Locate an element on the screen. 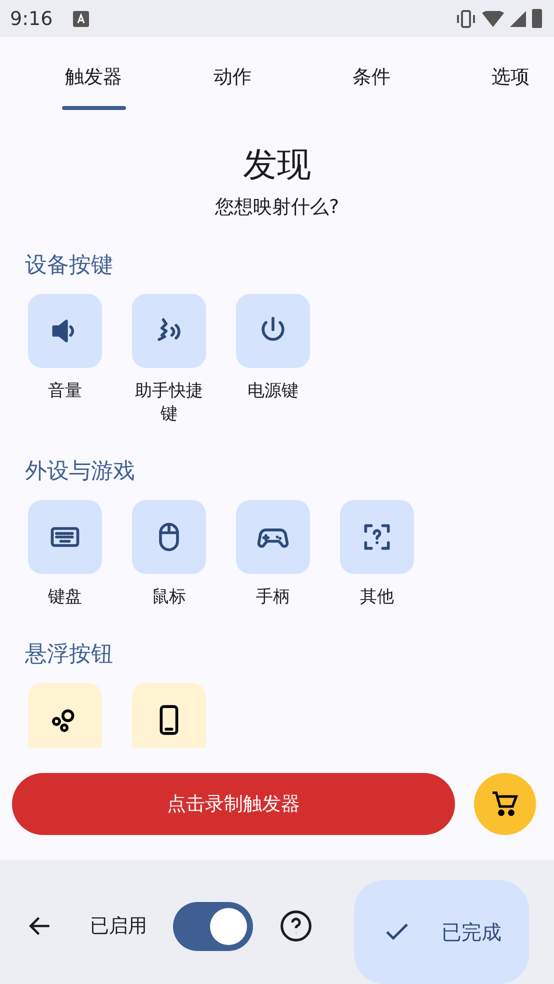 This screenshot has width=554, height=984. trigger-option: 键盘 is located at coordinates (65, 554).